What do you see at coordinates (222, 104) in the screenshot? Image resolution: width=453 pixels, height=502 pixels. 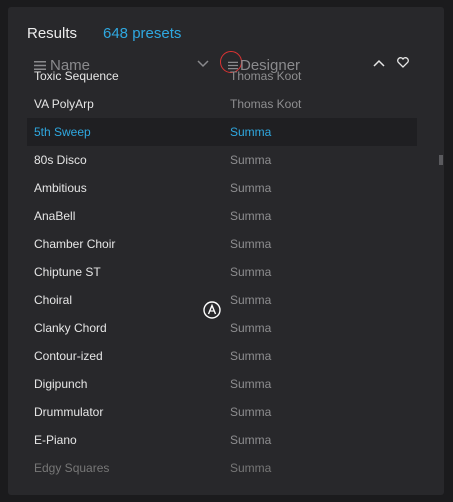 I see `list-item: VA PolyArp Thomas Koot` at bounding box center [222, 104].